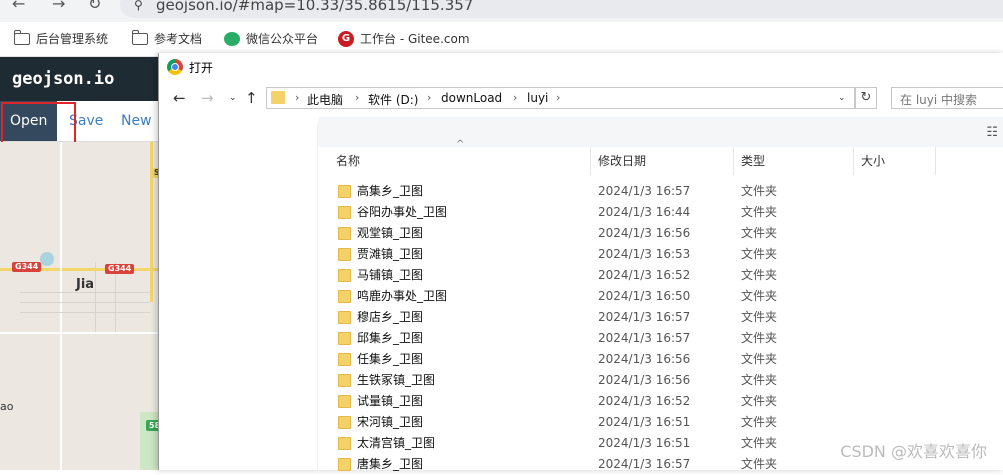 Image resolution: width=1003 pixels, height=475 pixels. I want to click on bookmark-admin: 后台管理系统, so click(61, 38).